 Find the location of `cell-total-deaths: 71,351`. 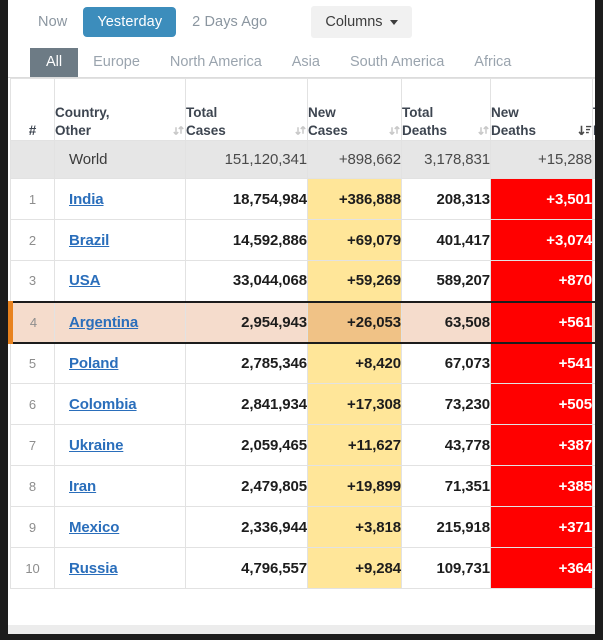

cell-total-deaths: 71,351 is located at coordinates (446, 486).